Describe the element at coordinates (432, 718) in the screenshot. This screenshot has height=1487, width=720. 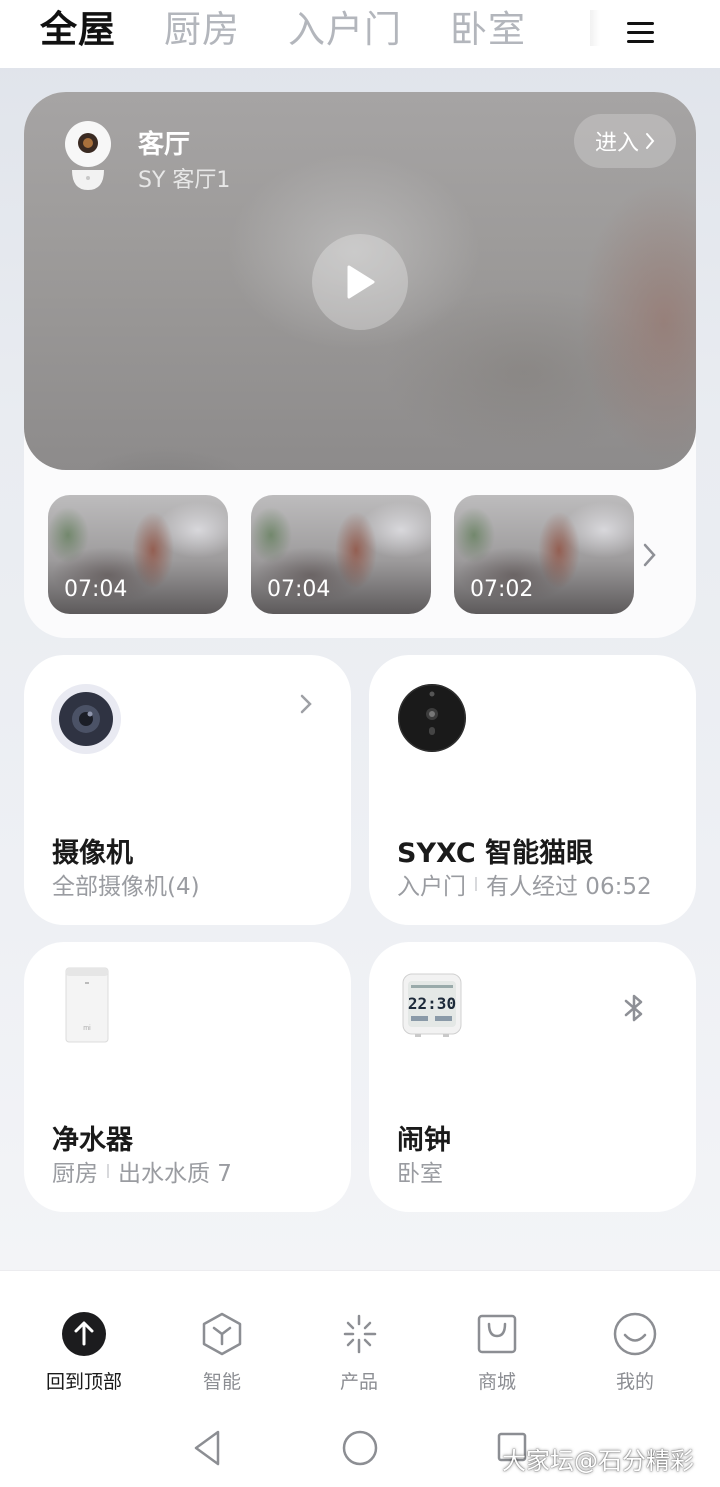
I see `smart-peephole-icon` at that location.